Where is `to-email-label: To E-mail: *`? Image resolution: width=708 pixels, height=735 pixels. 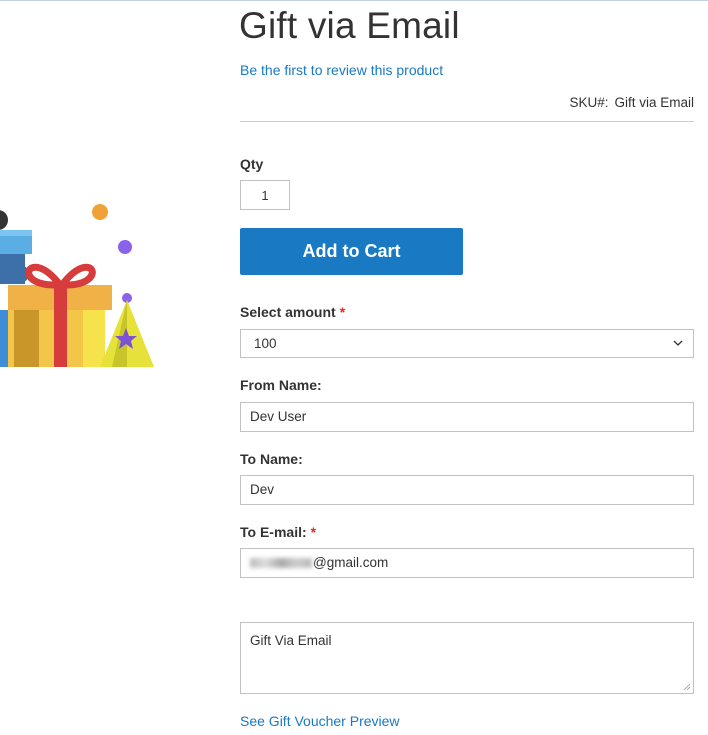
to-email-label: To E-mail: * is located at coordinates (278, 532).